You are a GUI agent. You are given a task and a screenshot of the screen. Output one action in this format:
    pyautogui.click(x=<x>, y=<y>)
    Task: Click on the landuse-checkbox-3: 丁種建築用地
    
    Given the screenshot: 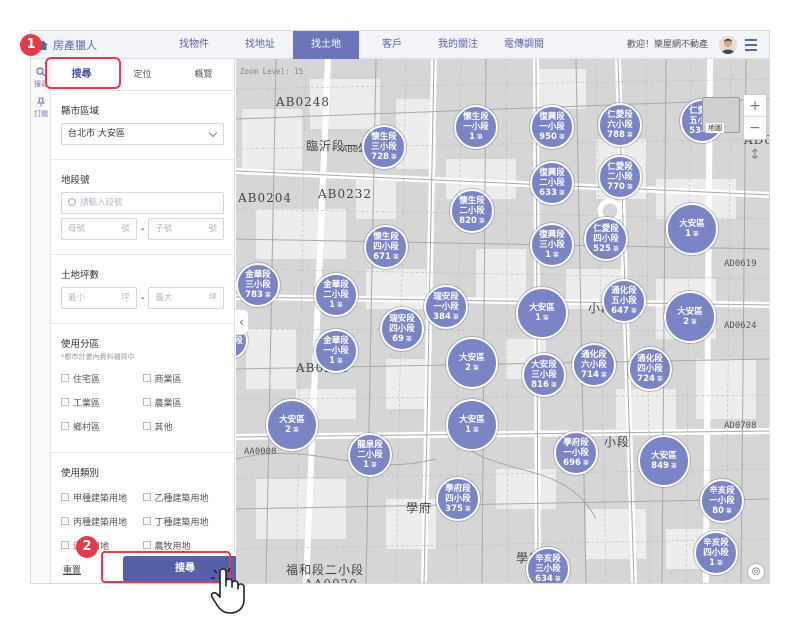 What is the action you would take?
    pyautogui.click(x=183, y=521)
    